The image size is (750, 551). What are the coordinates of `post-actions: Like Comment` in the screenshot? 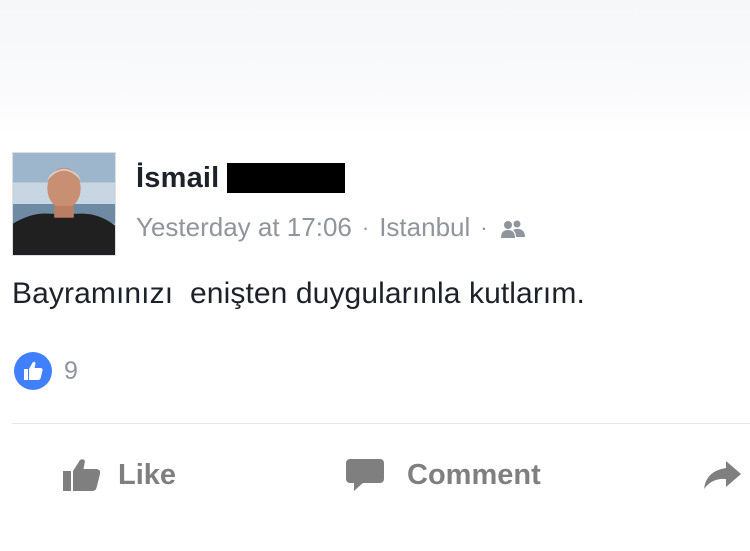 It's located at (375, 475).